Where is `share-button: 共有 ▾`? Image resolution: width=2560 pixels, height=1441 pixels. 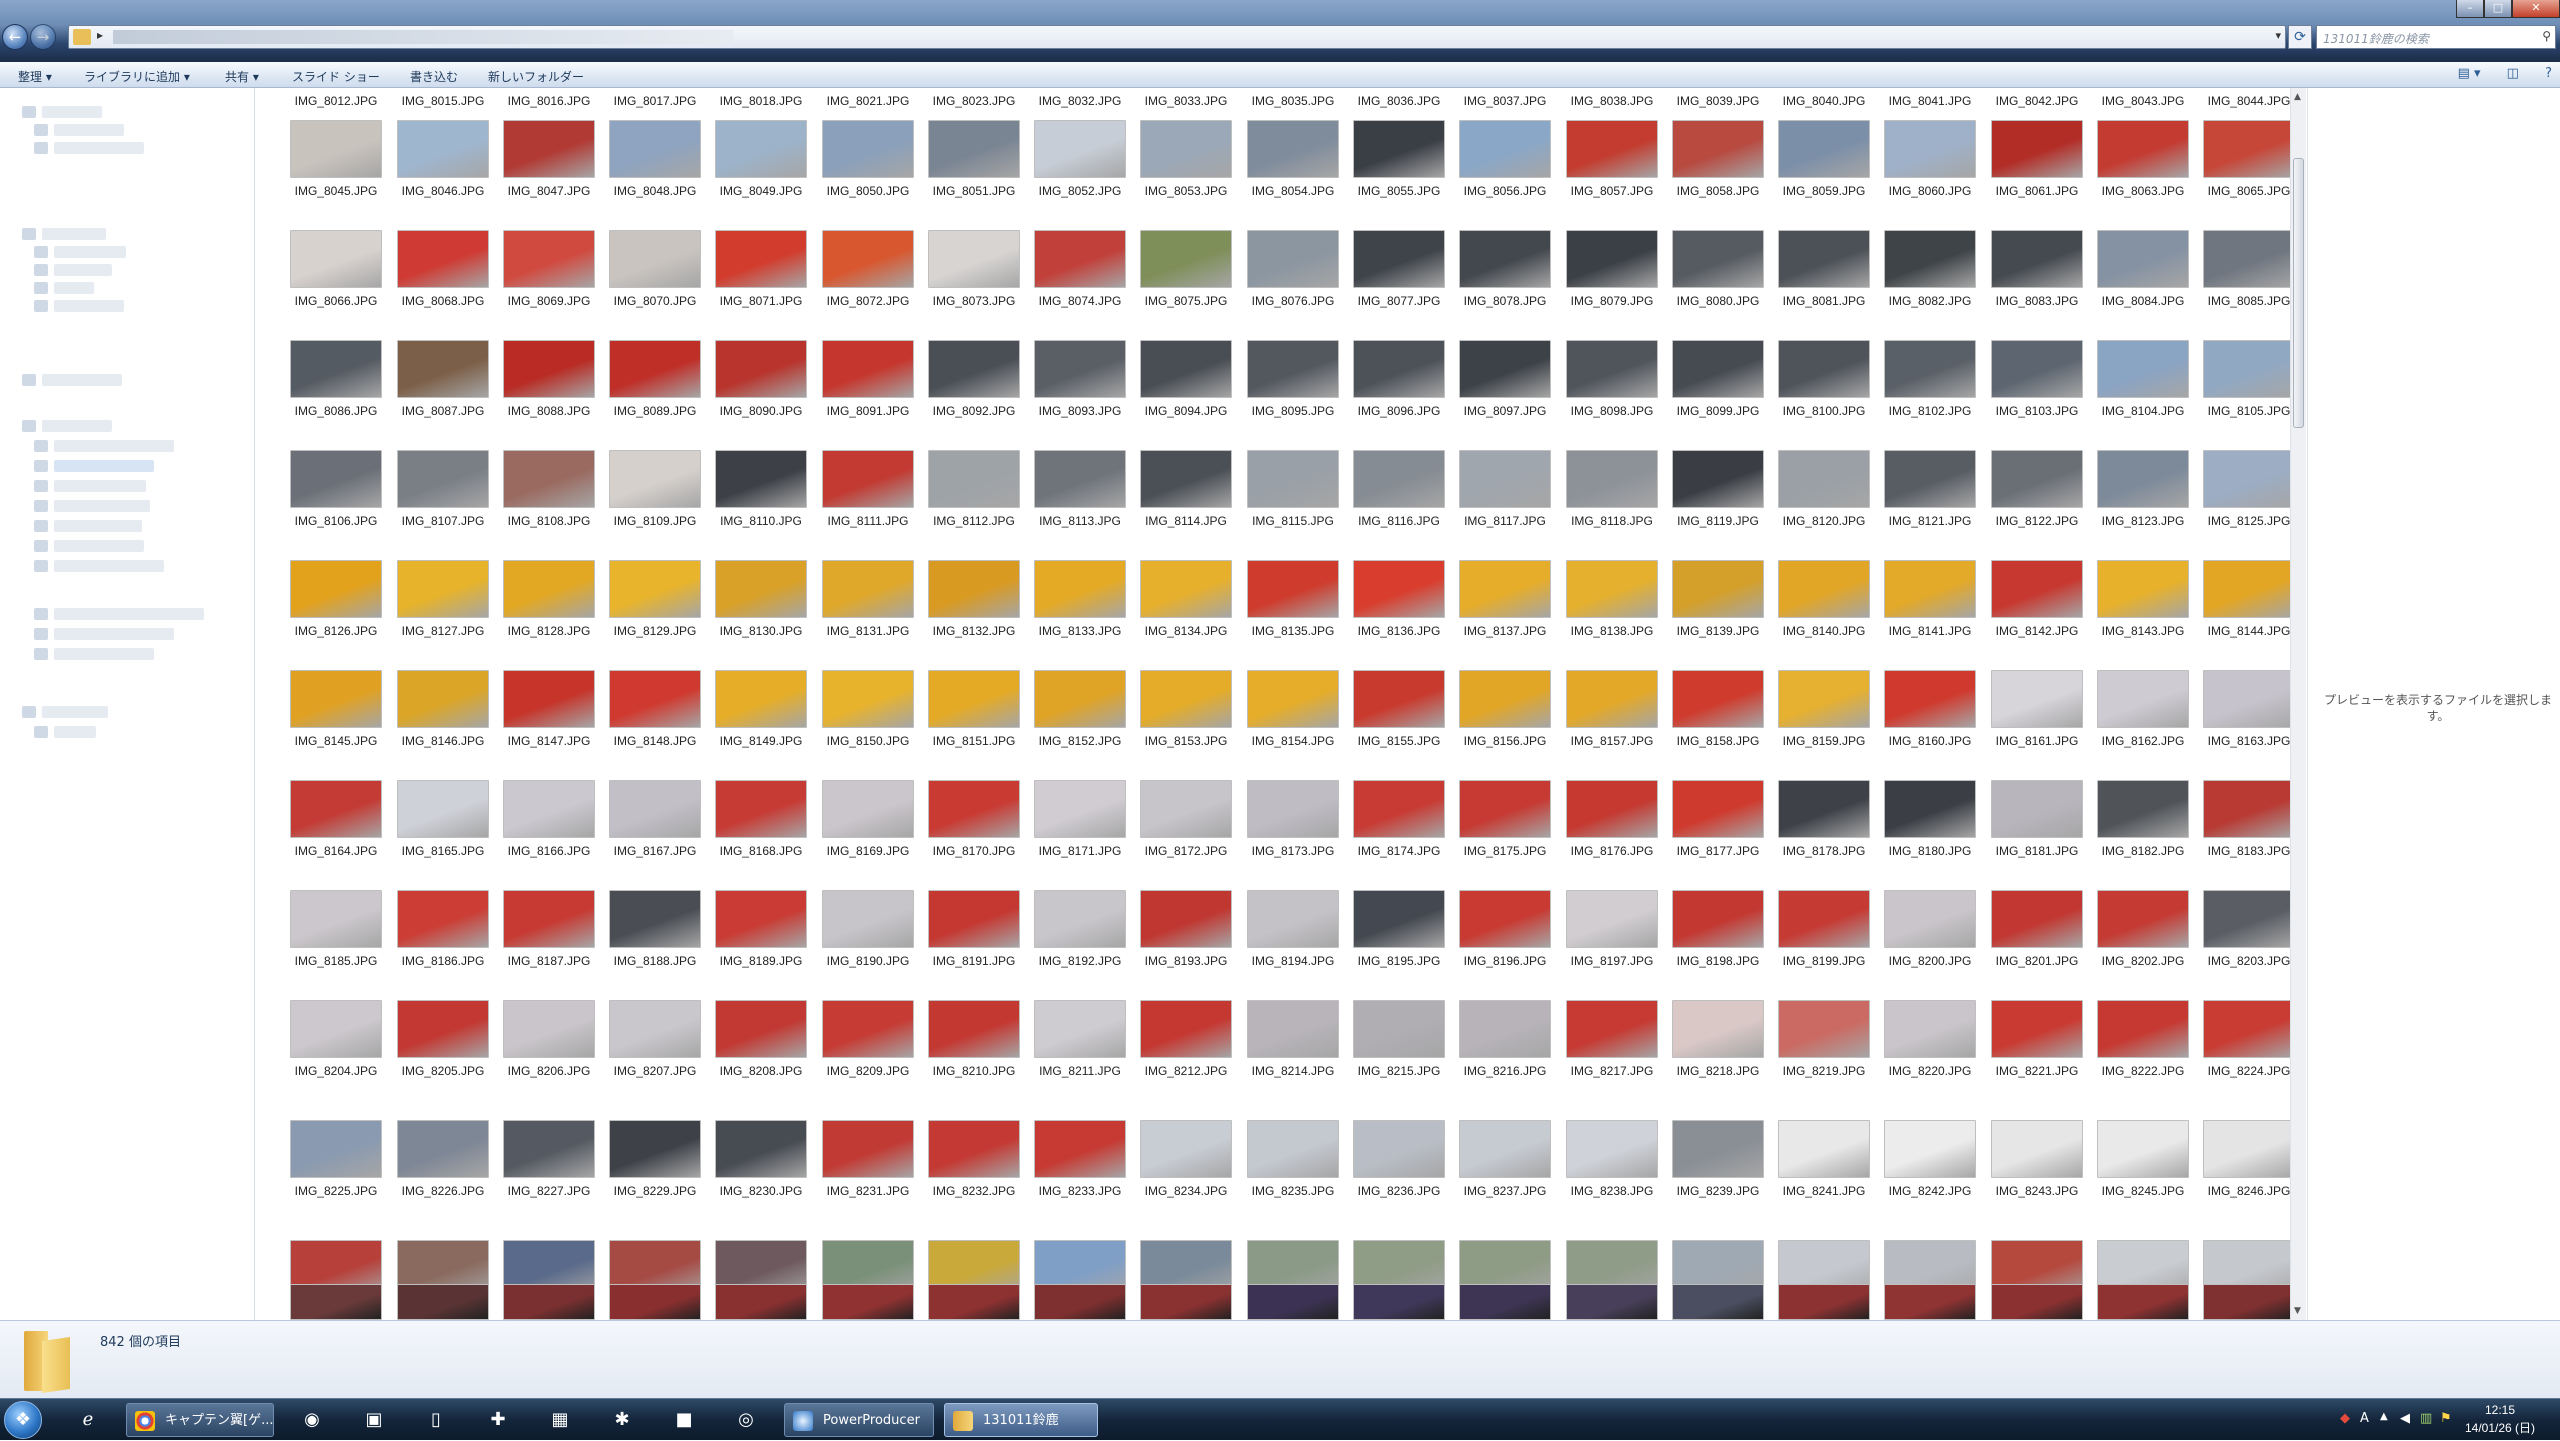 share-button: 共有 ▾ is located at coordinates (242, 76).